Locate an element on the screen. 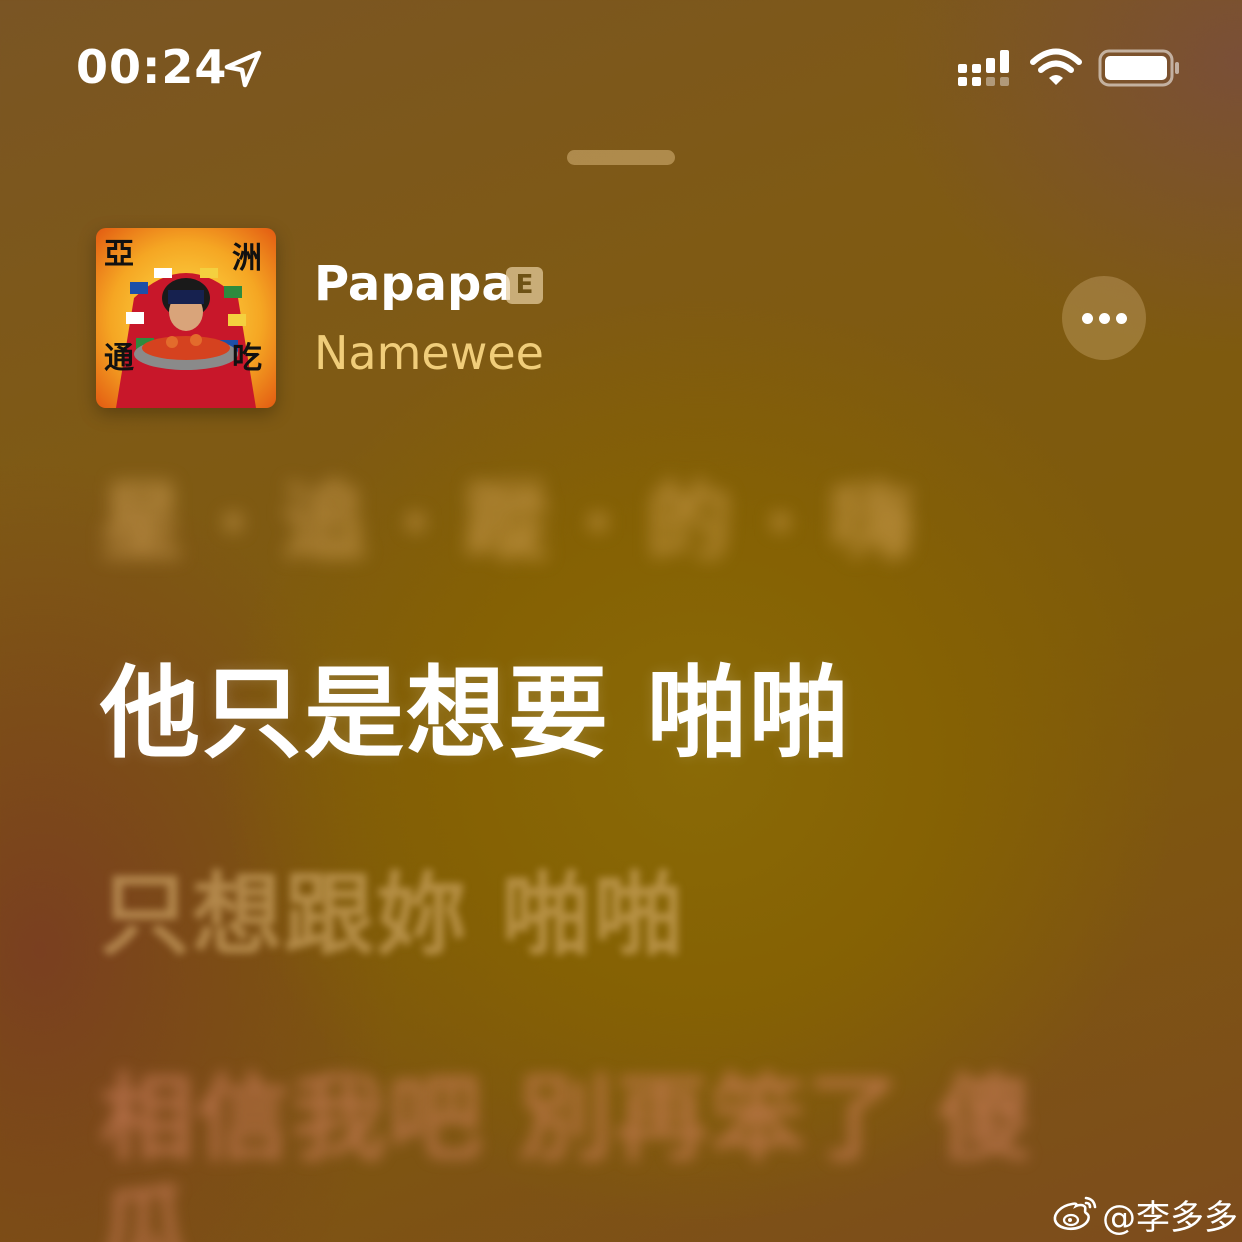 Image resolution: width=1242 pixels, height=1242 pixels. more-options-button is located at coordinates (1104, 318).